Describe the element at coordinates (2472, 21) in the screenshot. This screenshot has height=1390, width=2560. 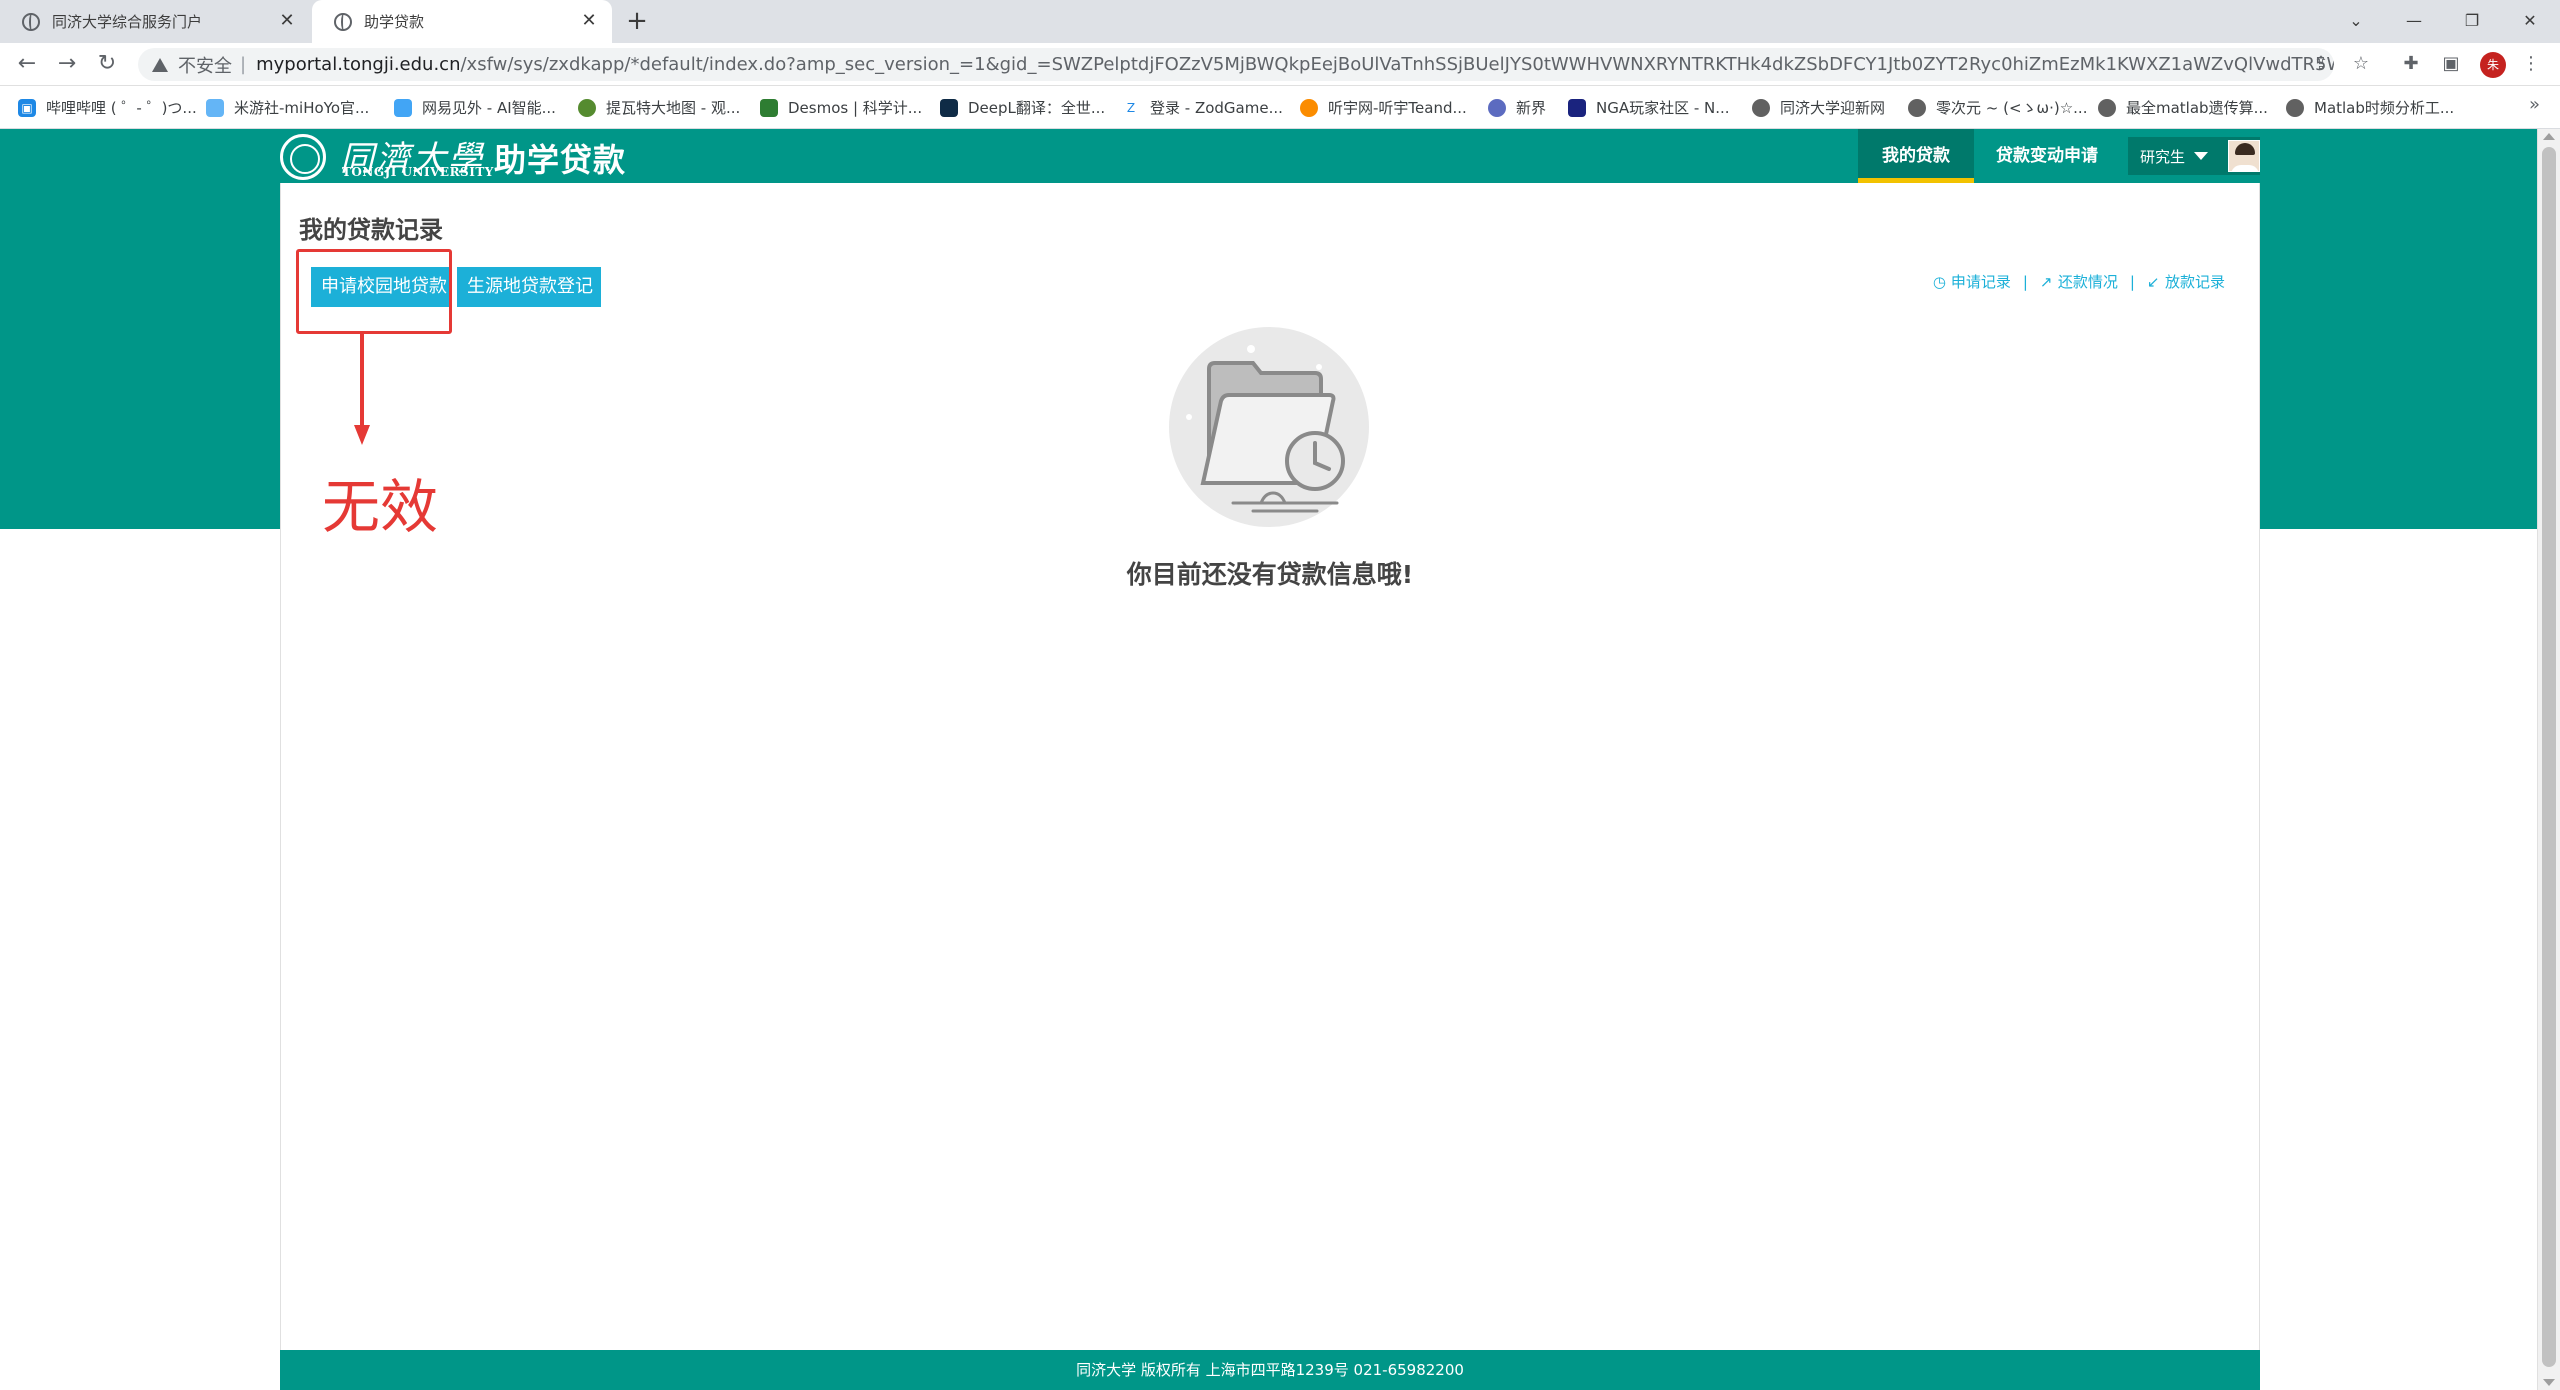
I see `restore-icon: ❐` at that location.